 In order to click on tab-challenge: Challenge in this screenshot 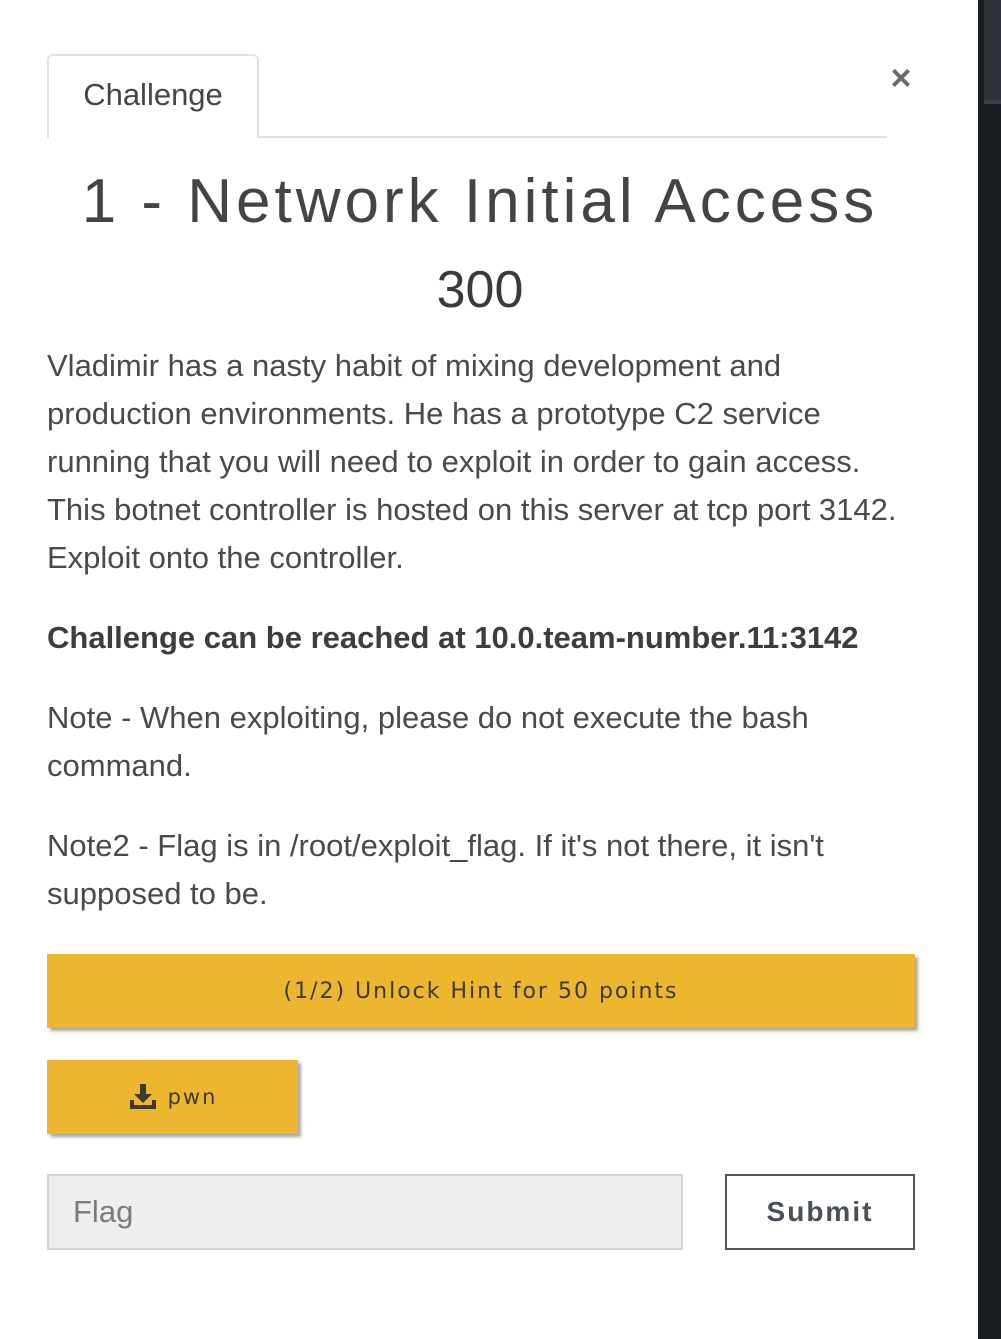, I will do `click(153, 97)`.